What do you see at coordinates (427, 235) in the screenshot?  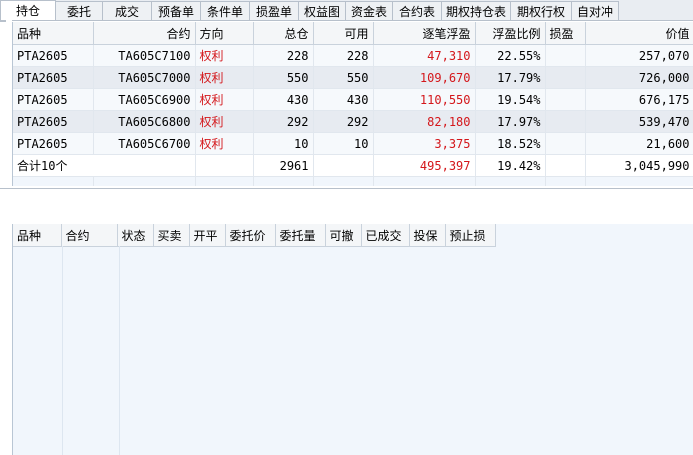 I see `col-hedge-flag: 投保` at bounding box center [427, 235].